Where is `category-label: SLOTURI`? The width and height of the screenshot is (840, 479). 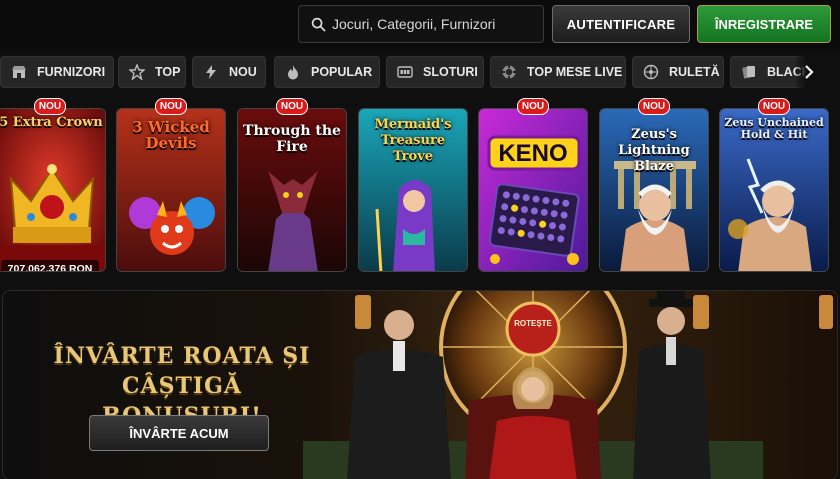 category-label: SLOTURI is located at coordinates (450, 72).